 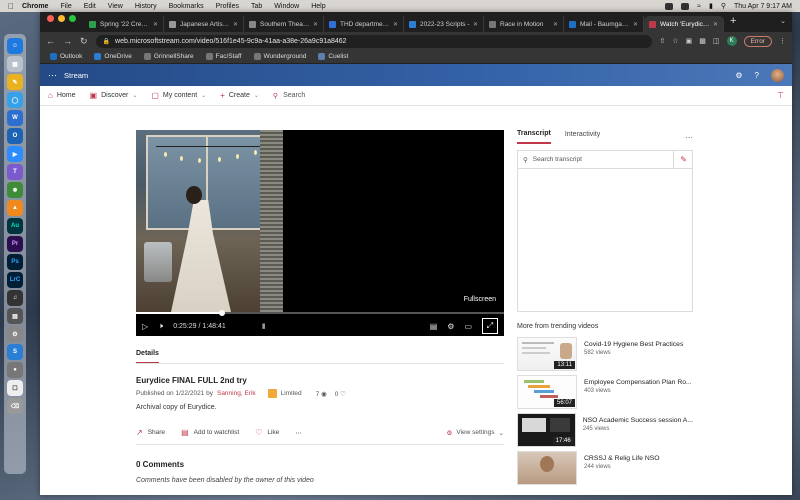 What do you see at coordinates (663, 41) in the screenshot?
I see `share-page-icon: ⇧` at bounding box center [663, 41].